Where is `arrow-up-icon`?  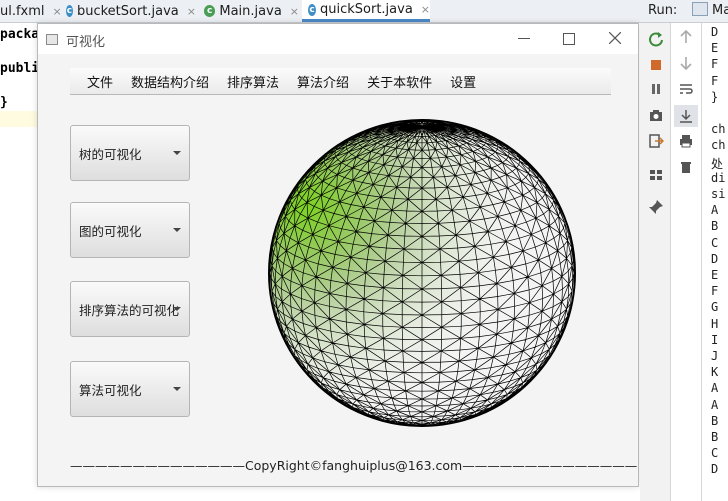
arrow-up-icon is located at coordinates (686, 37).